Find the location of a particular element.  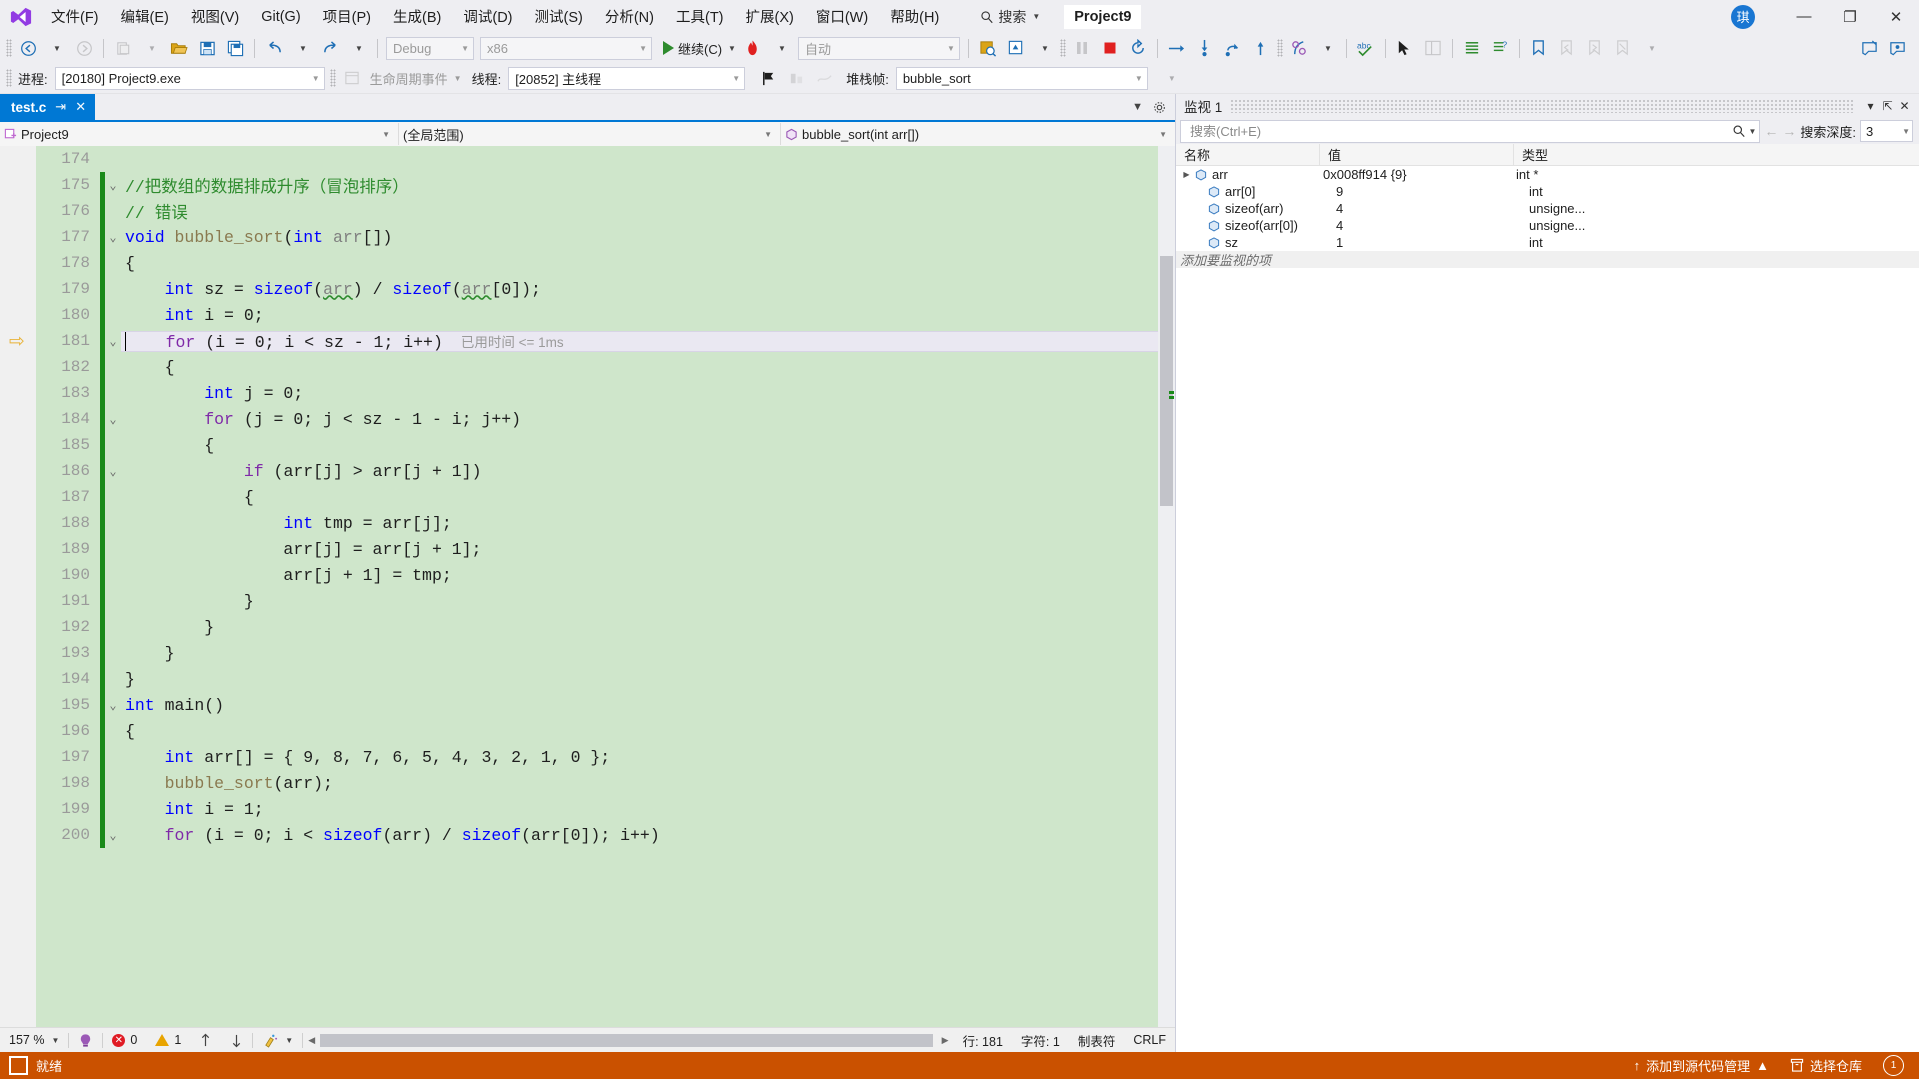

menu-build: 生成(B) is located at coordinates (417, 16).